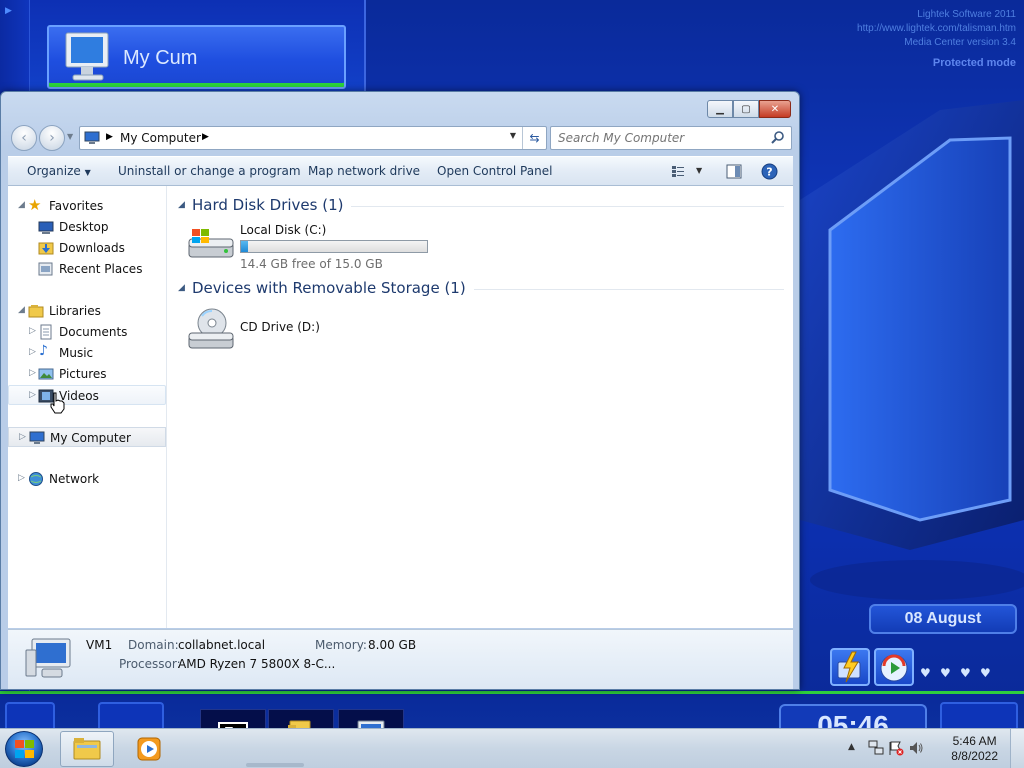 The height and width of the screenshot is (768, 1024). I want to click on group-title: Hard Disk Drives (1), so click(272, 205).